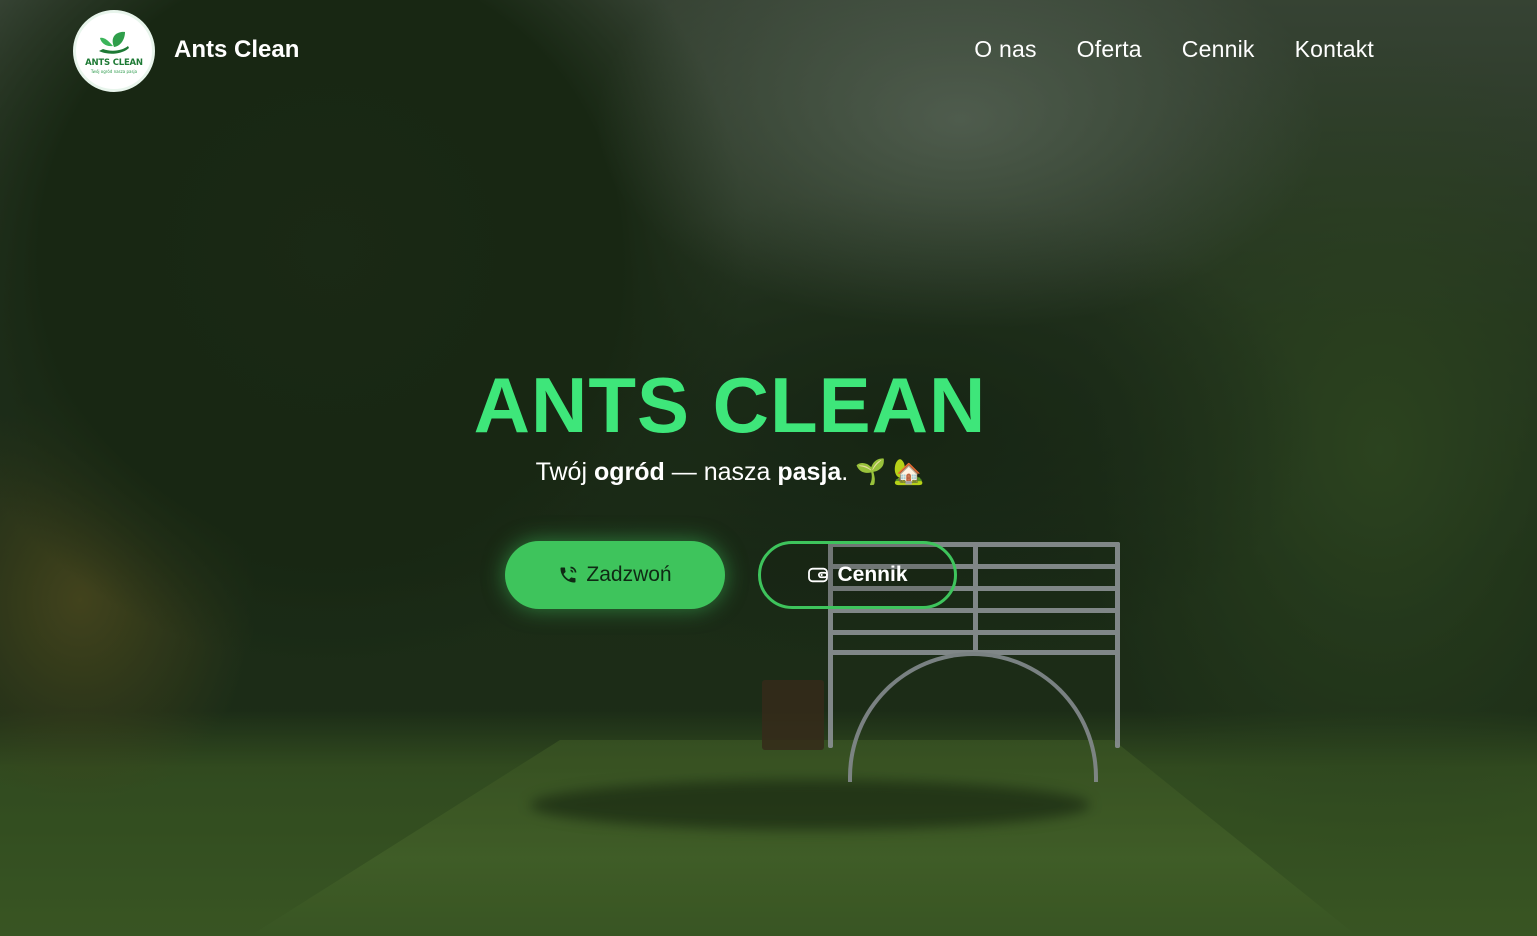  I want to click on logo: ANTS CLEAN Twój ogród nasza pasja, so click(114, 51).